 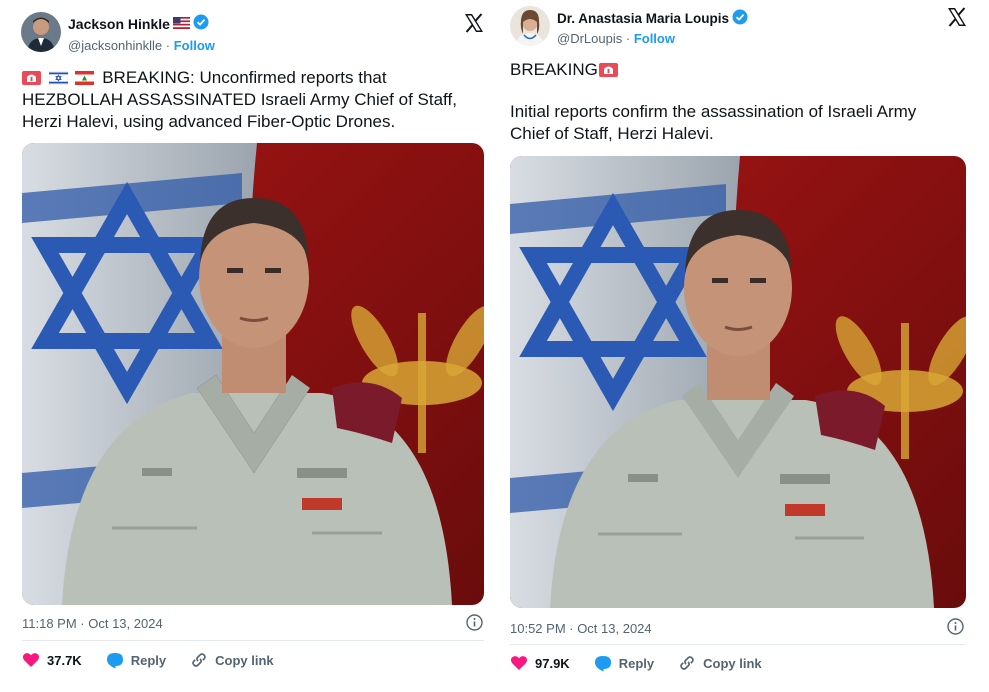 What do you see at coordinates (119, 24) in the screenshot?
I see `author-name: Jackson Hinkle` at bounding box center [119, 24].